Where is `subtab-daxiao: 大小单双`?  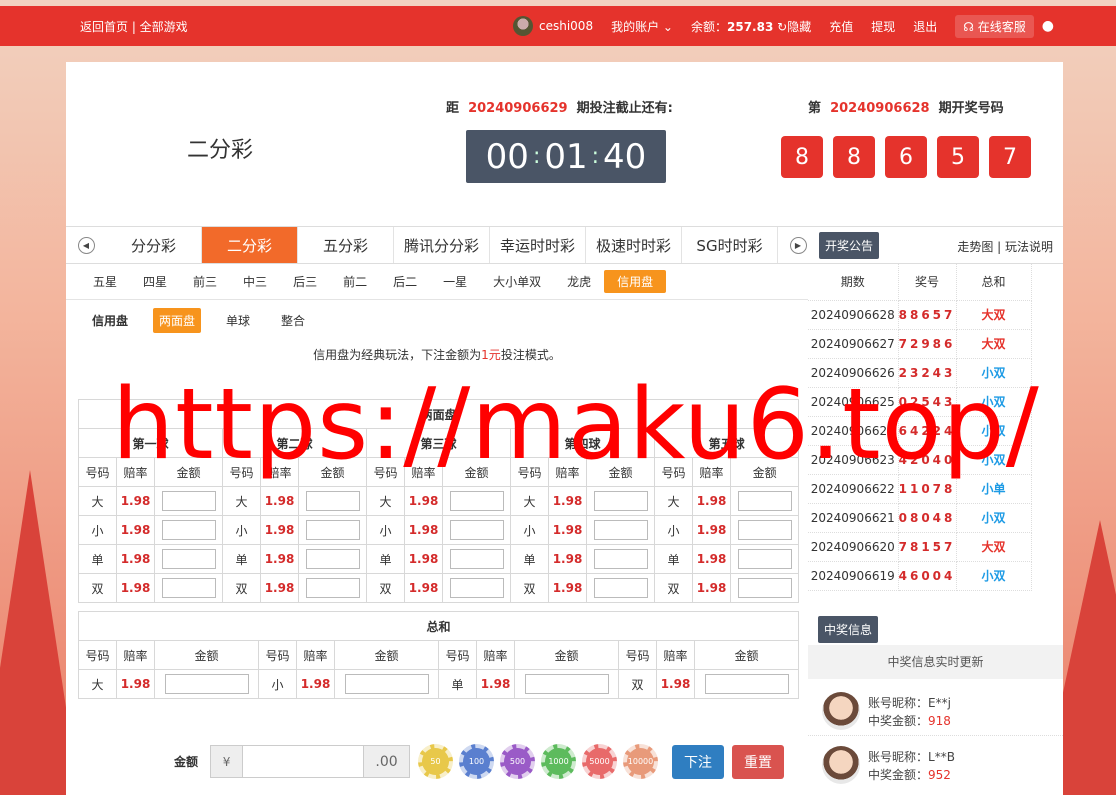
subtab-daxiao: 大小单双 is located at coordinates (517, 281).